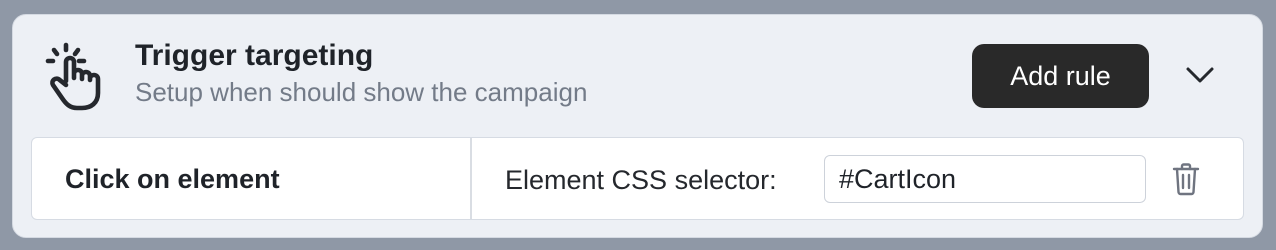  What do you see at coordinates (1060, 76) in the screenshot?
I see `add-rule-button: Add rule` at bounding box center [1060, 76].